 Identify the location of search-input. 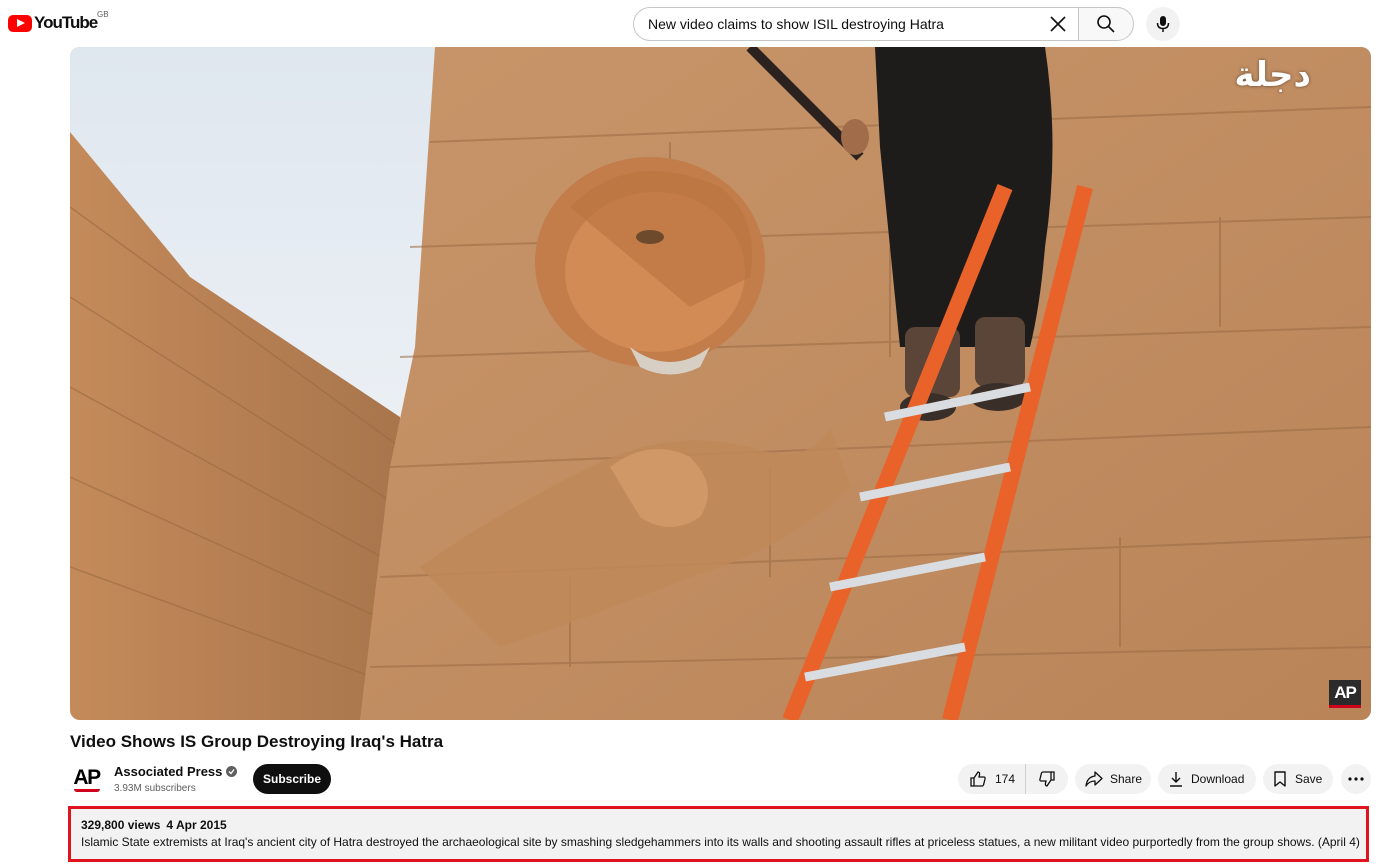
(847, 24).